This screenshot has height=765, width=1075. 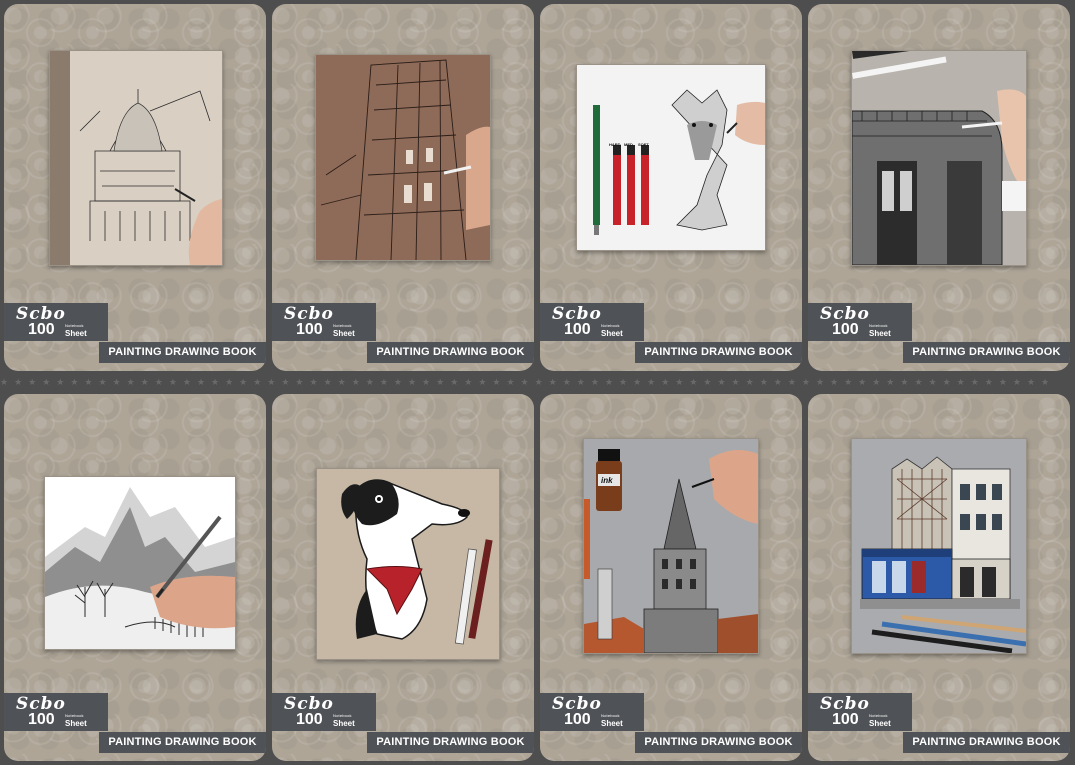 What do you see at coordinates (607, 480) in the screenshot?
I see `ink-bottle-label: ink` at bounding box center [607, 480].